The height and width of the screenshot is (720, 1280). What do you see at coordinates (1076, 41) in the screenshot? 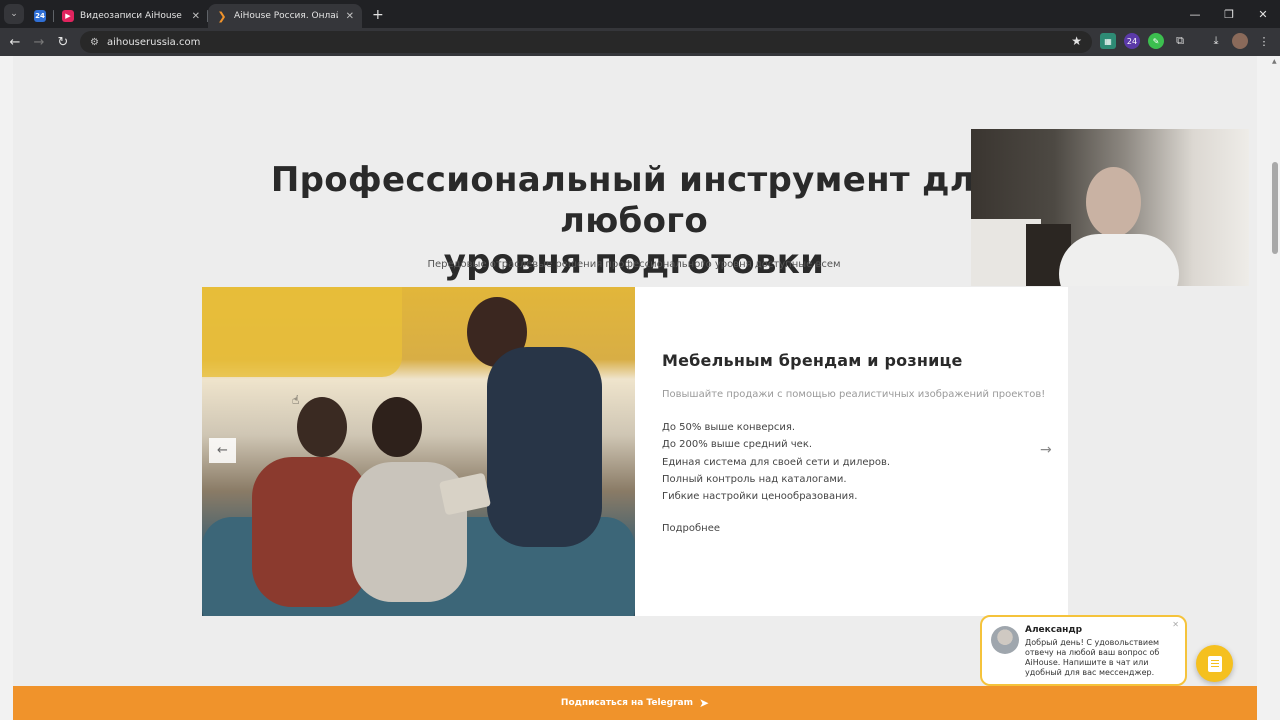
I see `bookmark-star-icon: ★` at bounding box center [1076, 41].